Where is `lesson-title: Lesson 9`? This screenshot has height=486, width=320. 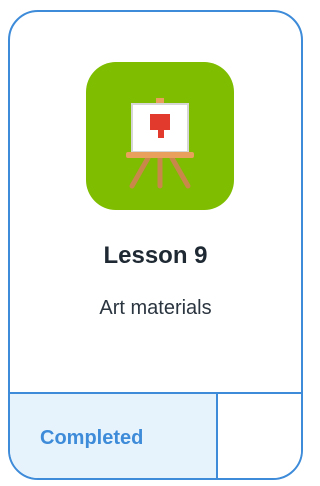 lesson-title: Lesson 9 is located at coordinates (155, 255).